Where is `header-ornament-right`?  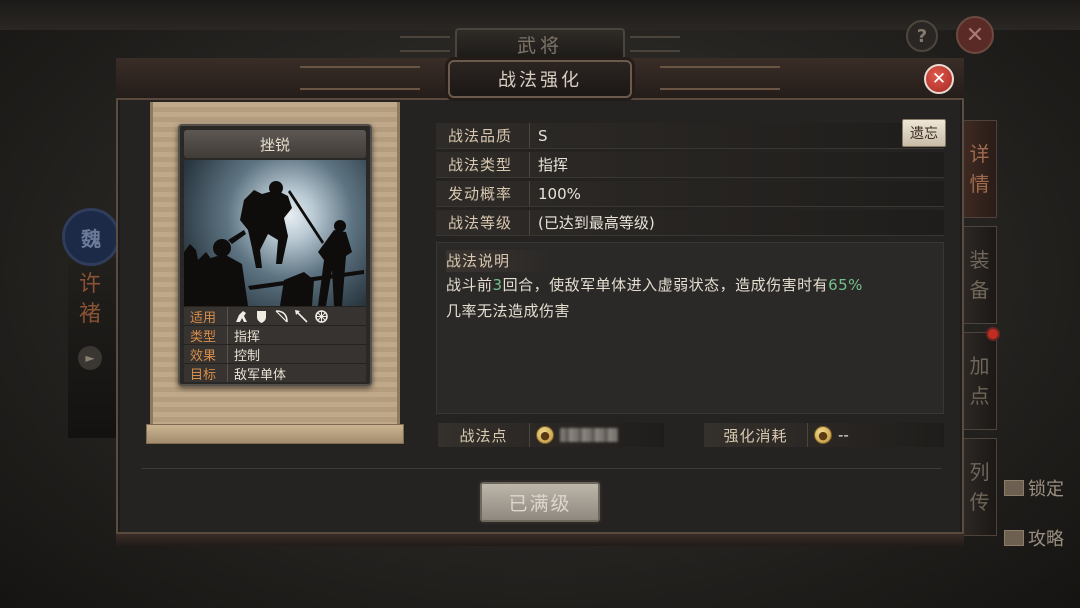
header-ornament-right is located at coordinates (720, 78).